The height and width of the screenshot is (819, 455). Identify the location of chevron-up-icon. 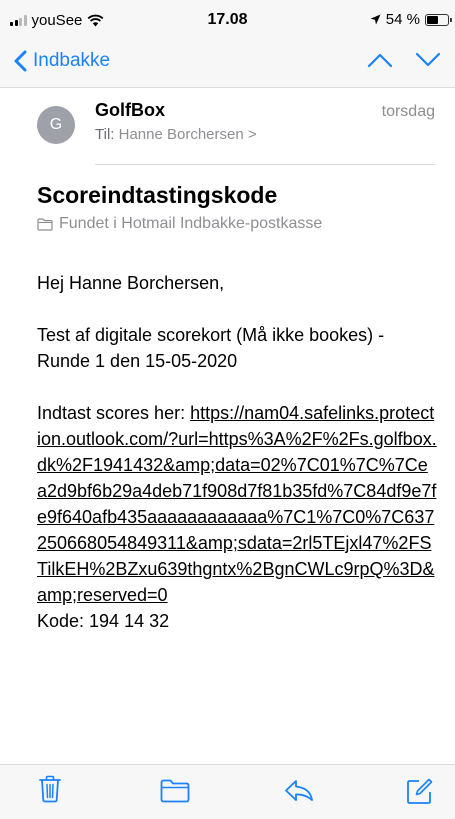
(380, 60).